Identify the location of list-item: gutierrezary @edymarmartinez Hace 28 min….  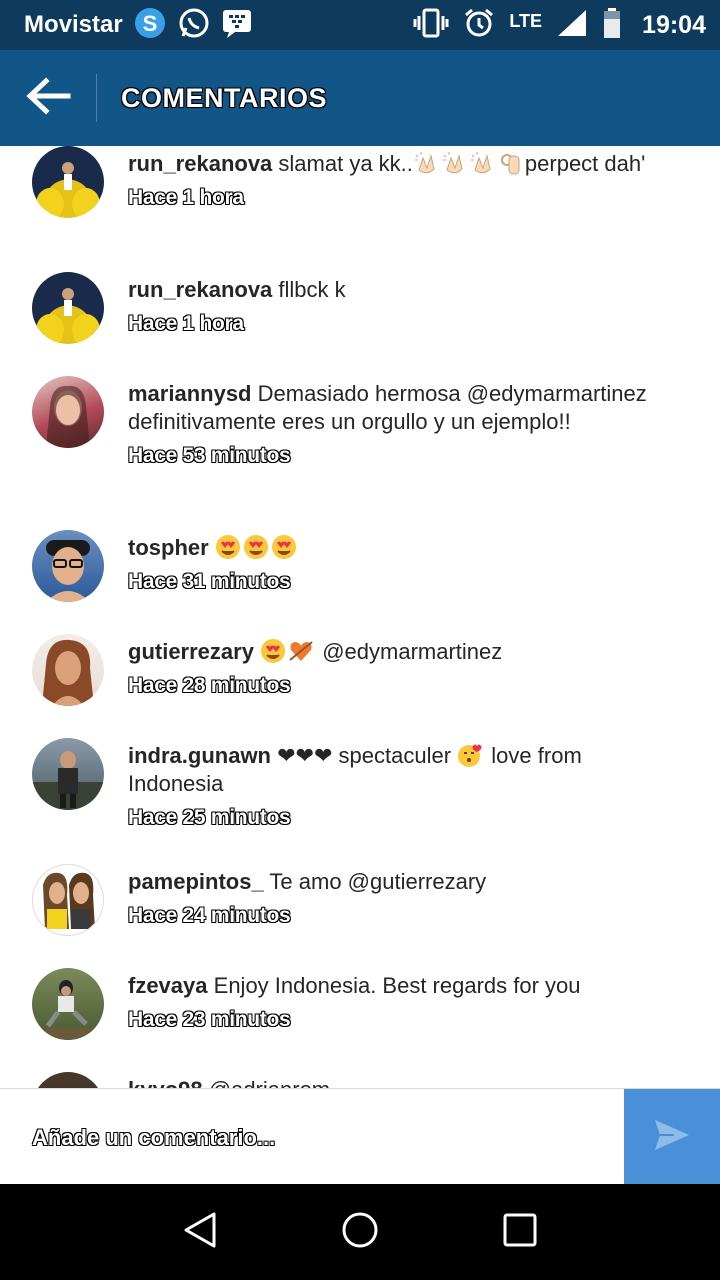
(360, 684).